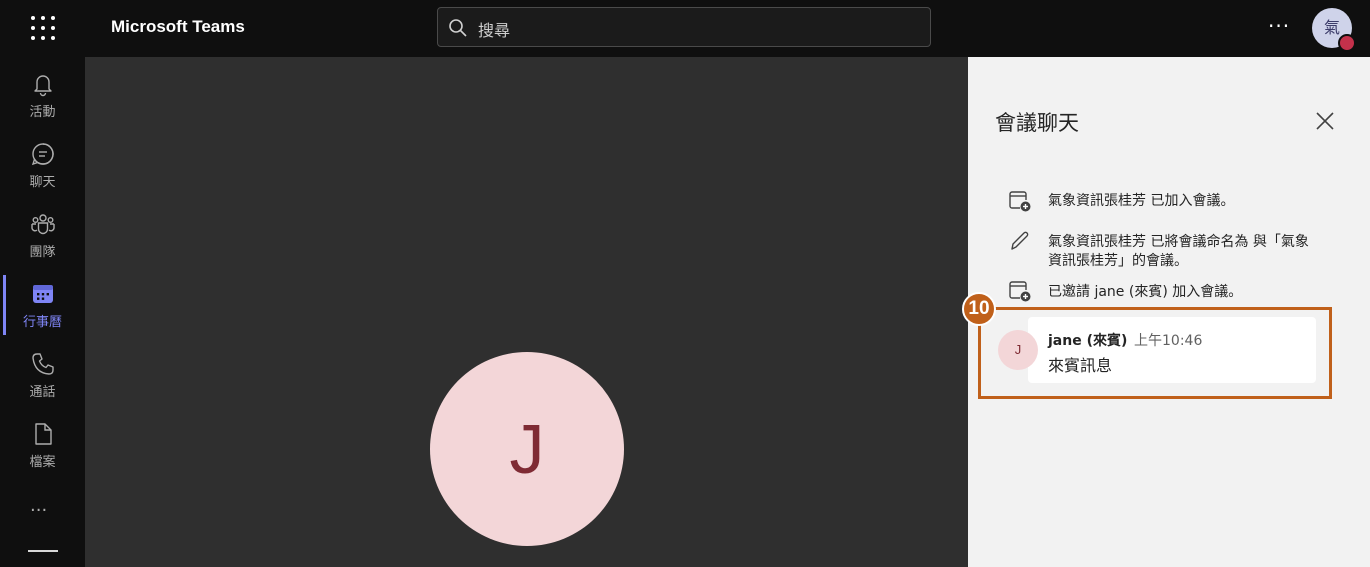 Image resolution: width=1370 pixels, height=567 pixels. What do you see at coordinates (494, 30) in the screenshot?
I see `search-placeholder: 搜尋` at bounding box center [494, 30].